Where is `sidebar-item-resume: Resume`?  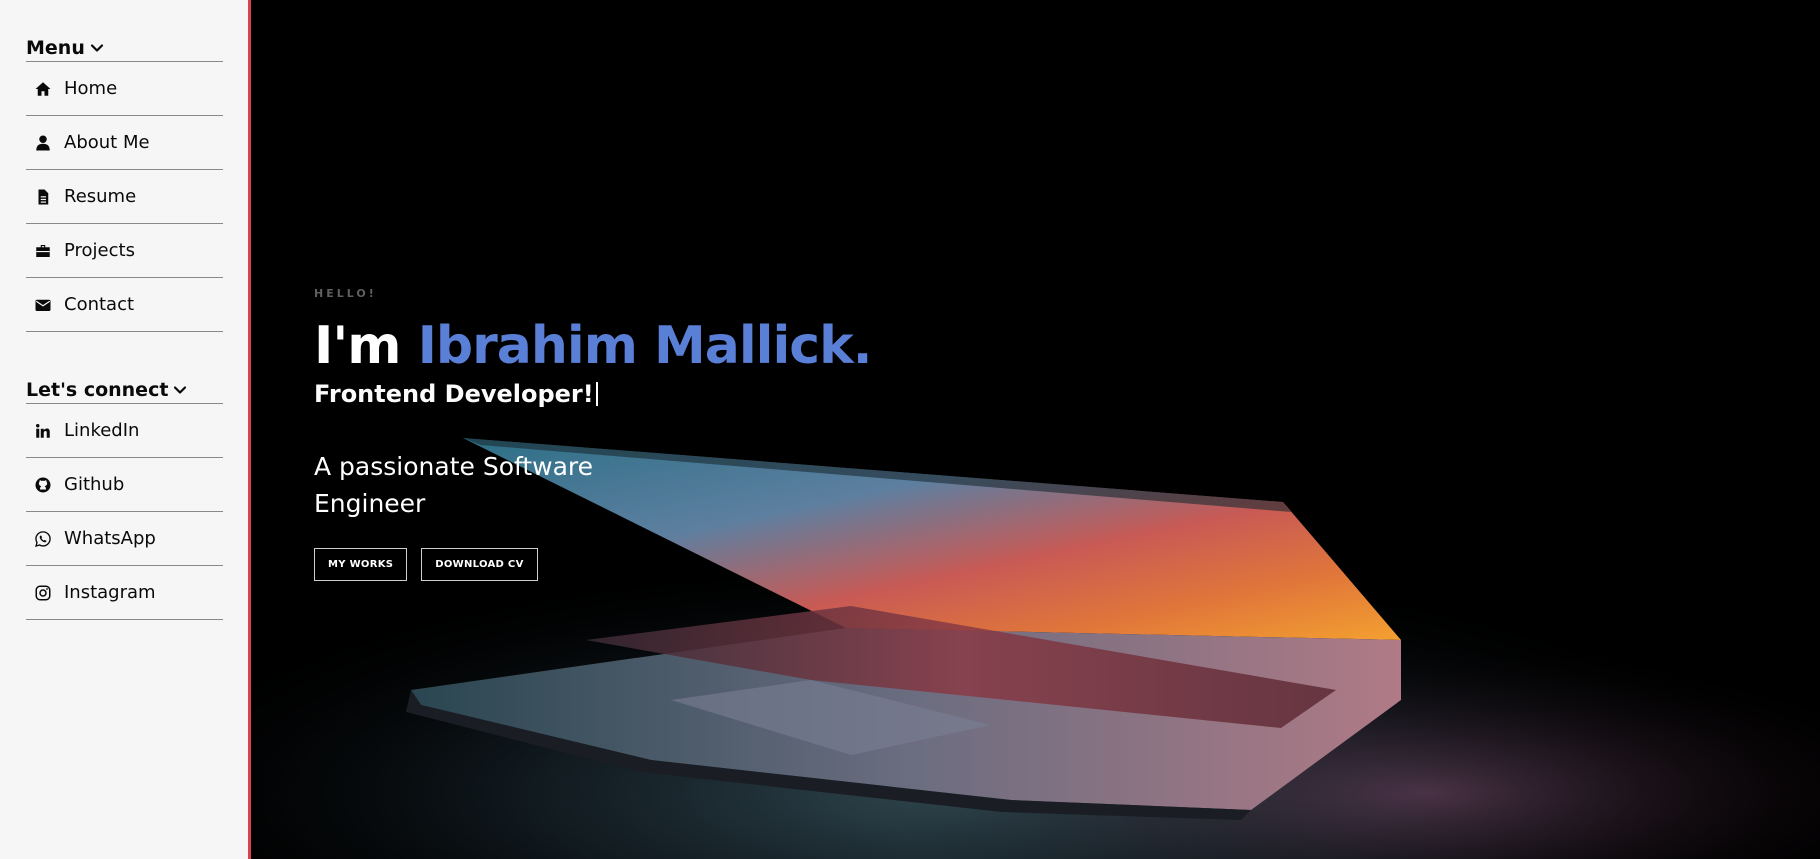
sidebar-item-resume: Resume is located at coordinates (124, 197).